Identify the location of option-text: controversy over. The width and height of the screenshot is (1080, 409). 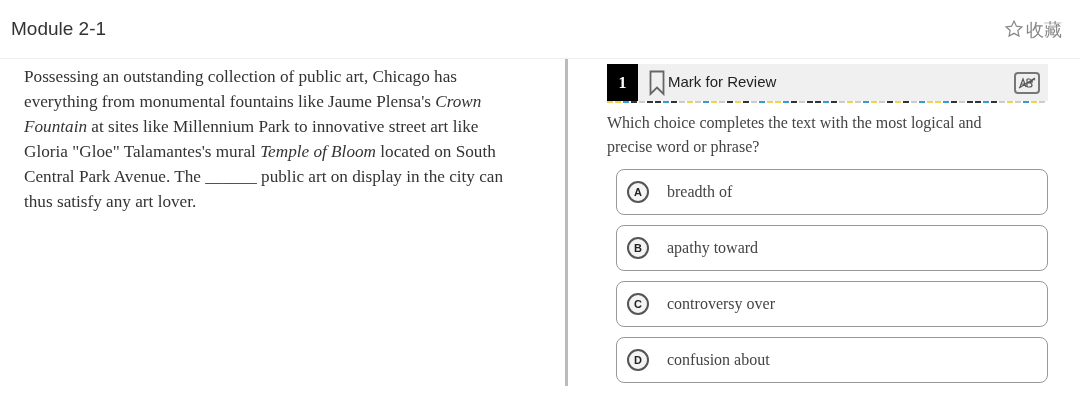
(721, 304).